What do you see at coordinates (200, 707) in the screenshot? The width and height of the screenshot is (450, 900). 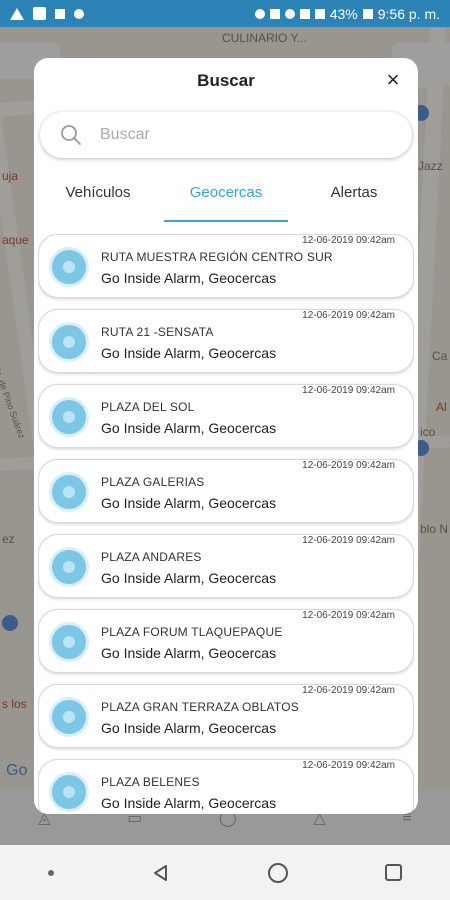 I see `item-name: PLAZA GRAN TERRAZA OBLATOS` at bounding box center [200, 707].